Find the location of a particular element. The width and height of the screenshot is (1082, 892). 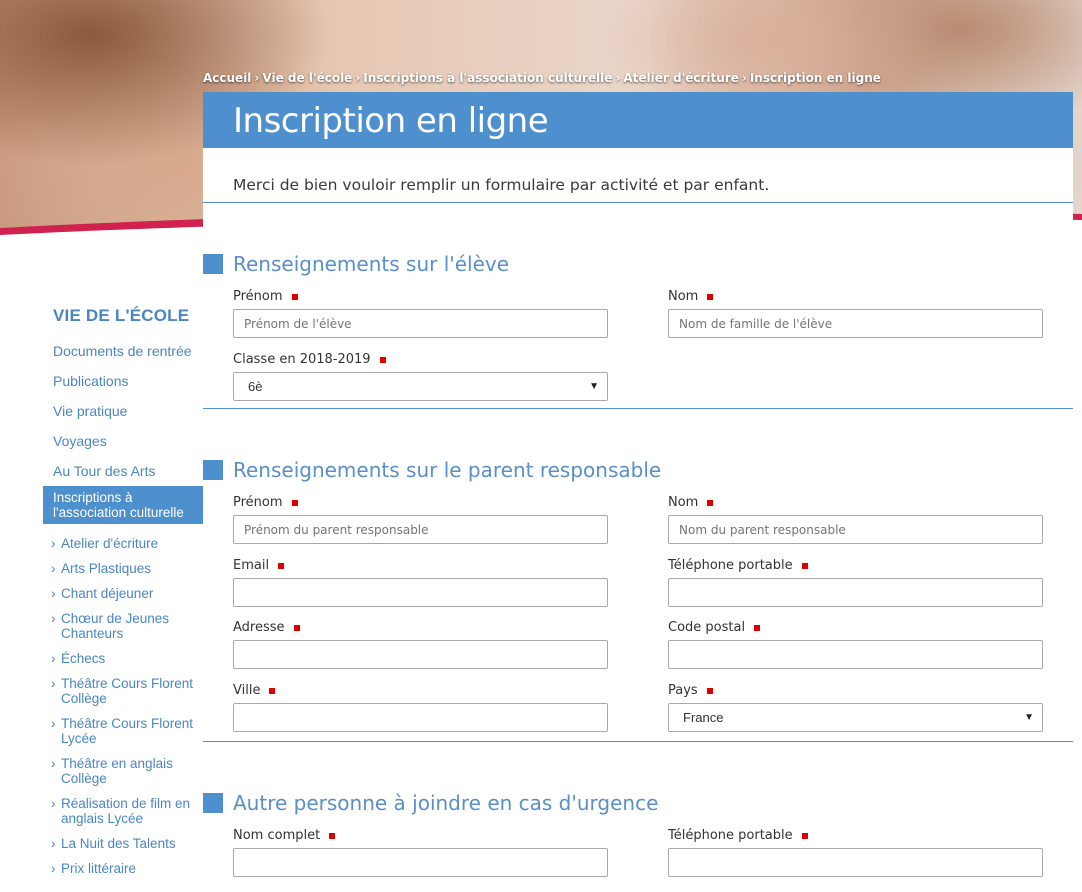

sidebar-subitem: › Chant déjeuner is located at coordinates (123, 593).